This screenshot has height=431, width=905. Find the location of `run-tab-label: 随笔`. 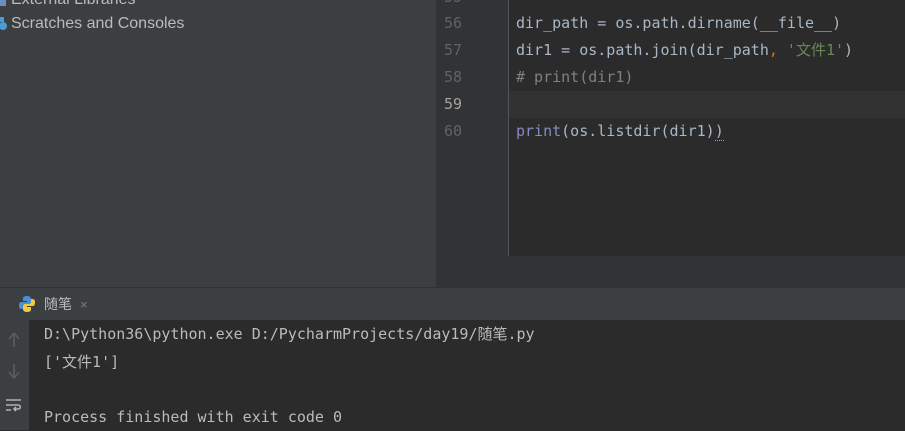

run-tab-label: 随笔 is located at coordinates (58, 304).